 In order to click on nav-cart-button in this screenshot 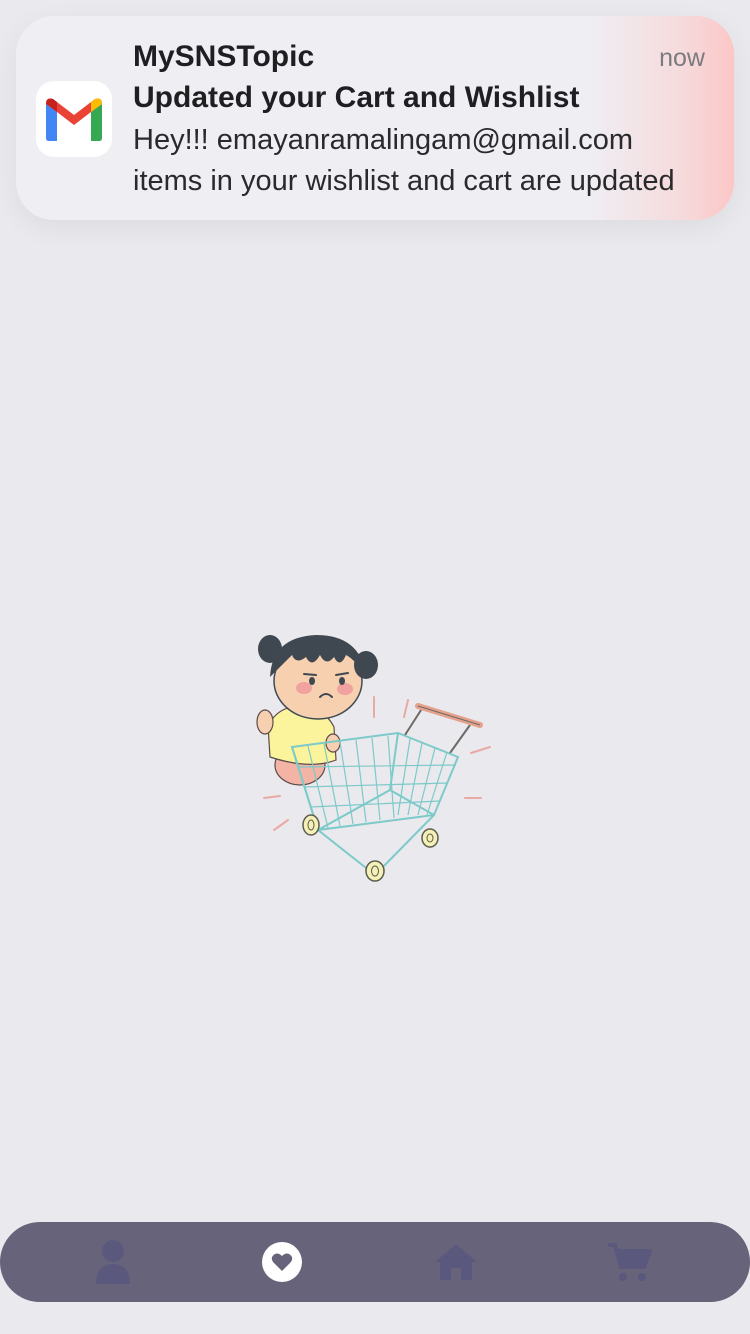, I will do `click(629, 1262)`.